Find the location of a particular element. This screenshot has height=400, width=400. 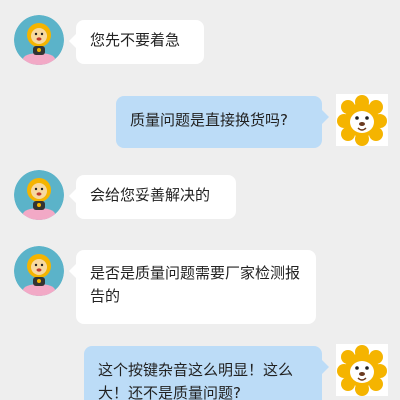

message-text: 会给您妥善解决的 is located at coordinates (150, 195).